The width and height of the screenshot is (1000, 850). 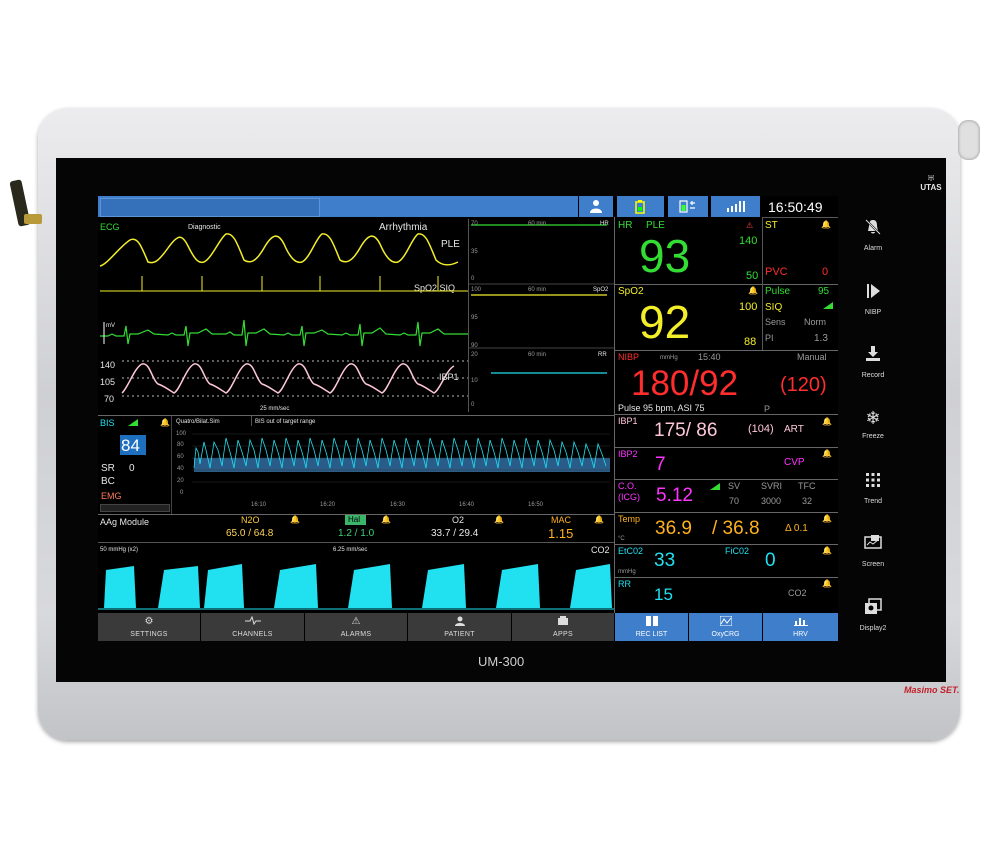 I want to click on sv-value: 70, so click(x=734, y=501).